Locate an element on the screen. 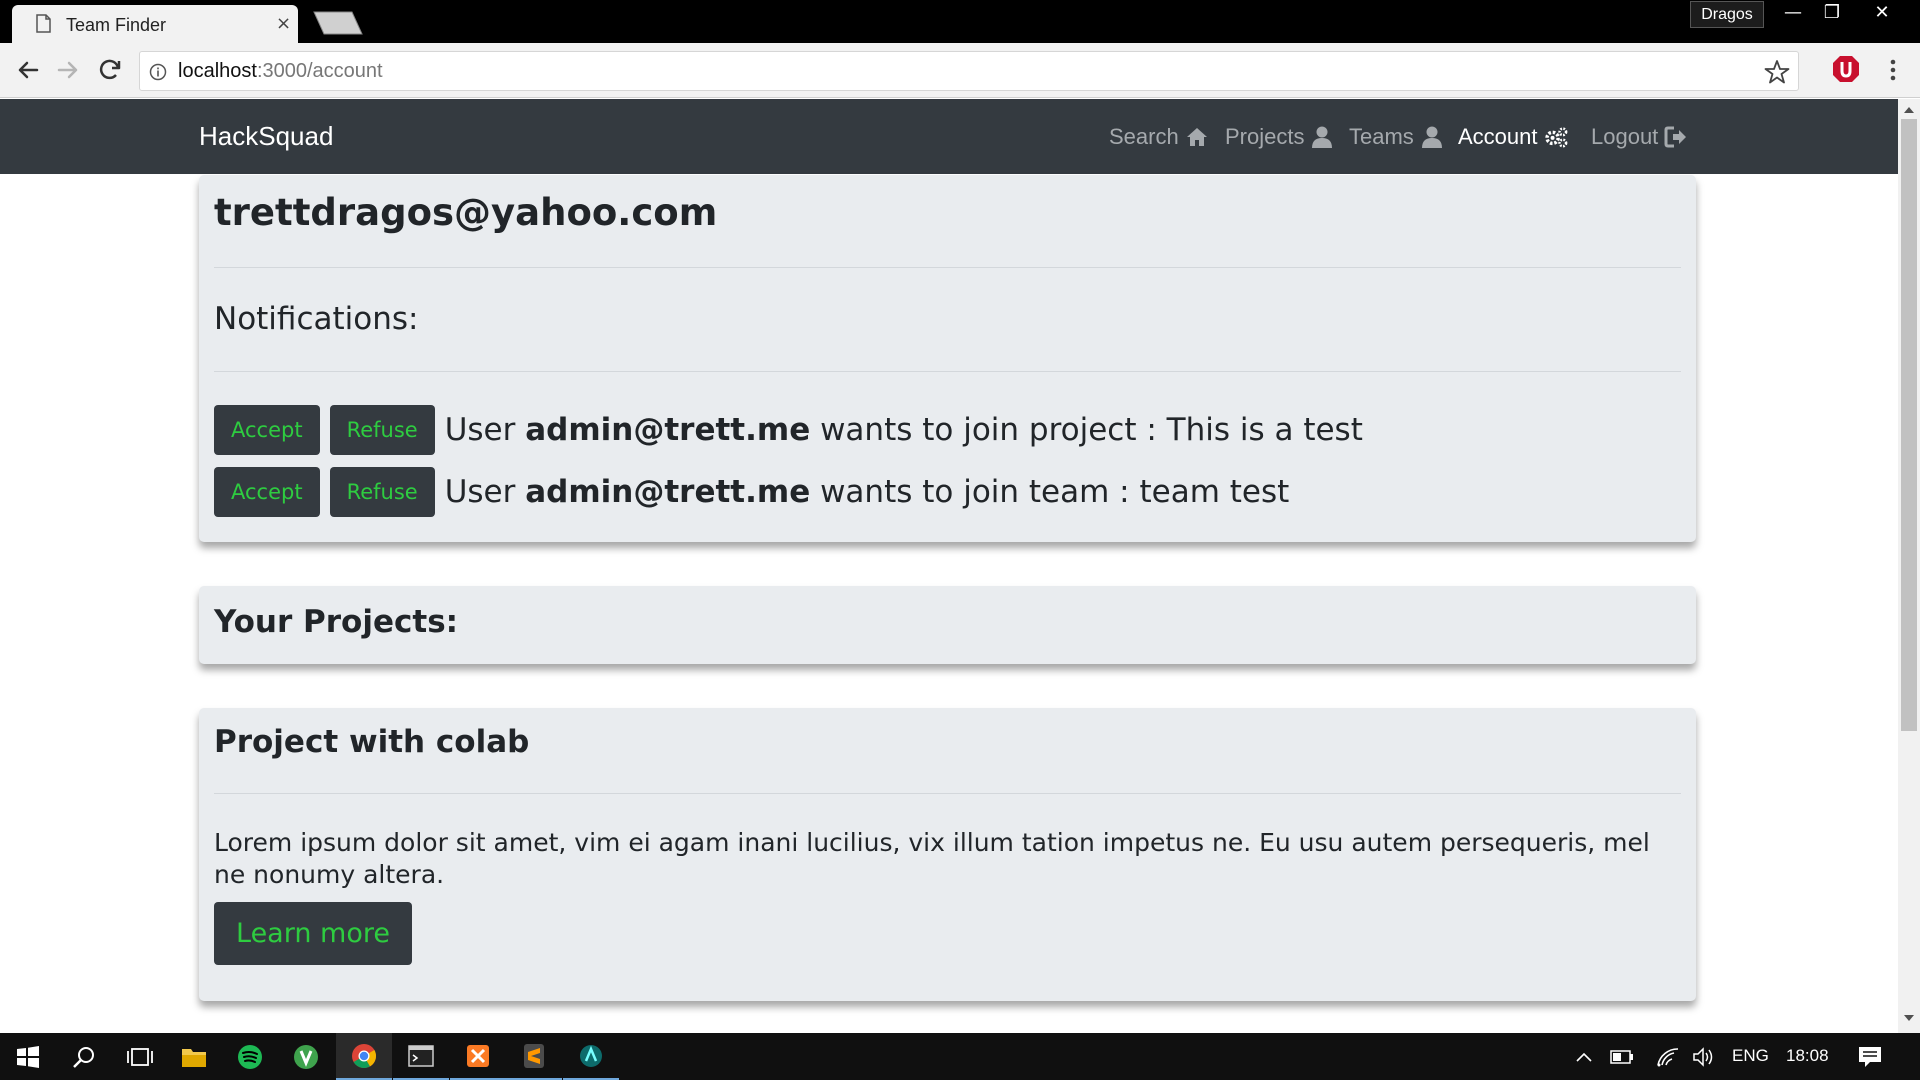 This screenshot has width=1920, height=1080. chevron-up-icon is located at coordinates (1584, 1056).